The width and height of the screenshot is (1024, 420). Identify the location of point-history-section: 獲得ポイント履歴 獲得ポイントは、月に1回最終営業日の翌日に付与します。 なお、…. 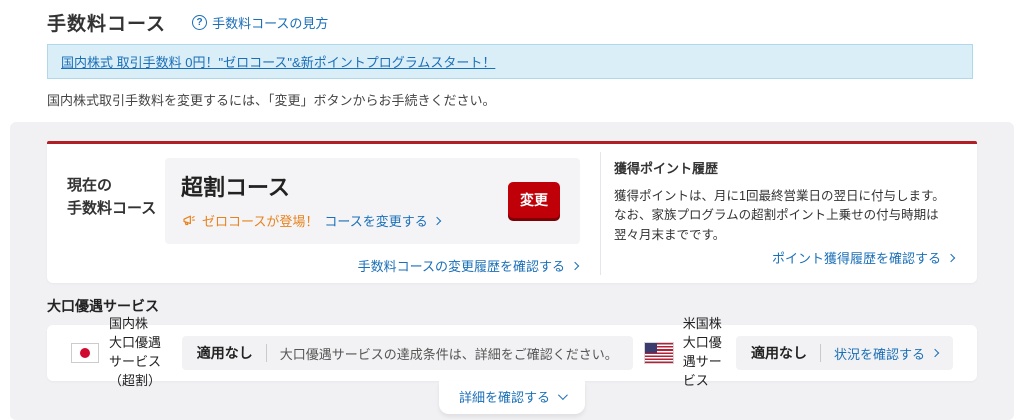
(788, 213).